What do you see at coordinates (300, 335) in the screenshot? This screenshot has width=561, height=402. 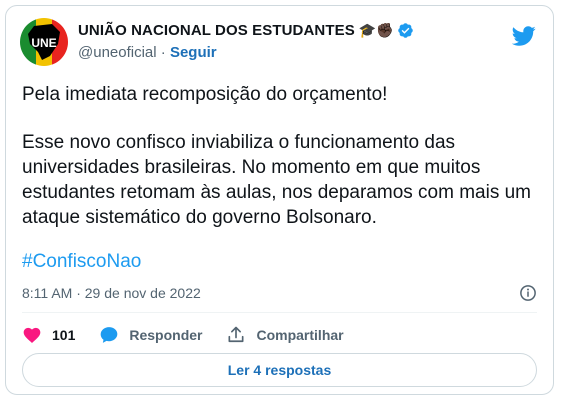 I see `share-label: Compartilhar` at bounding box center [300, 335].